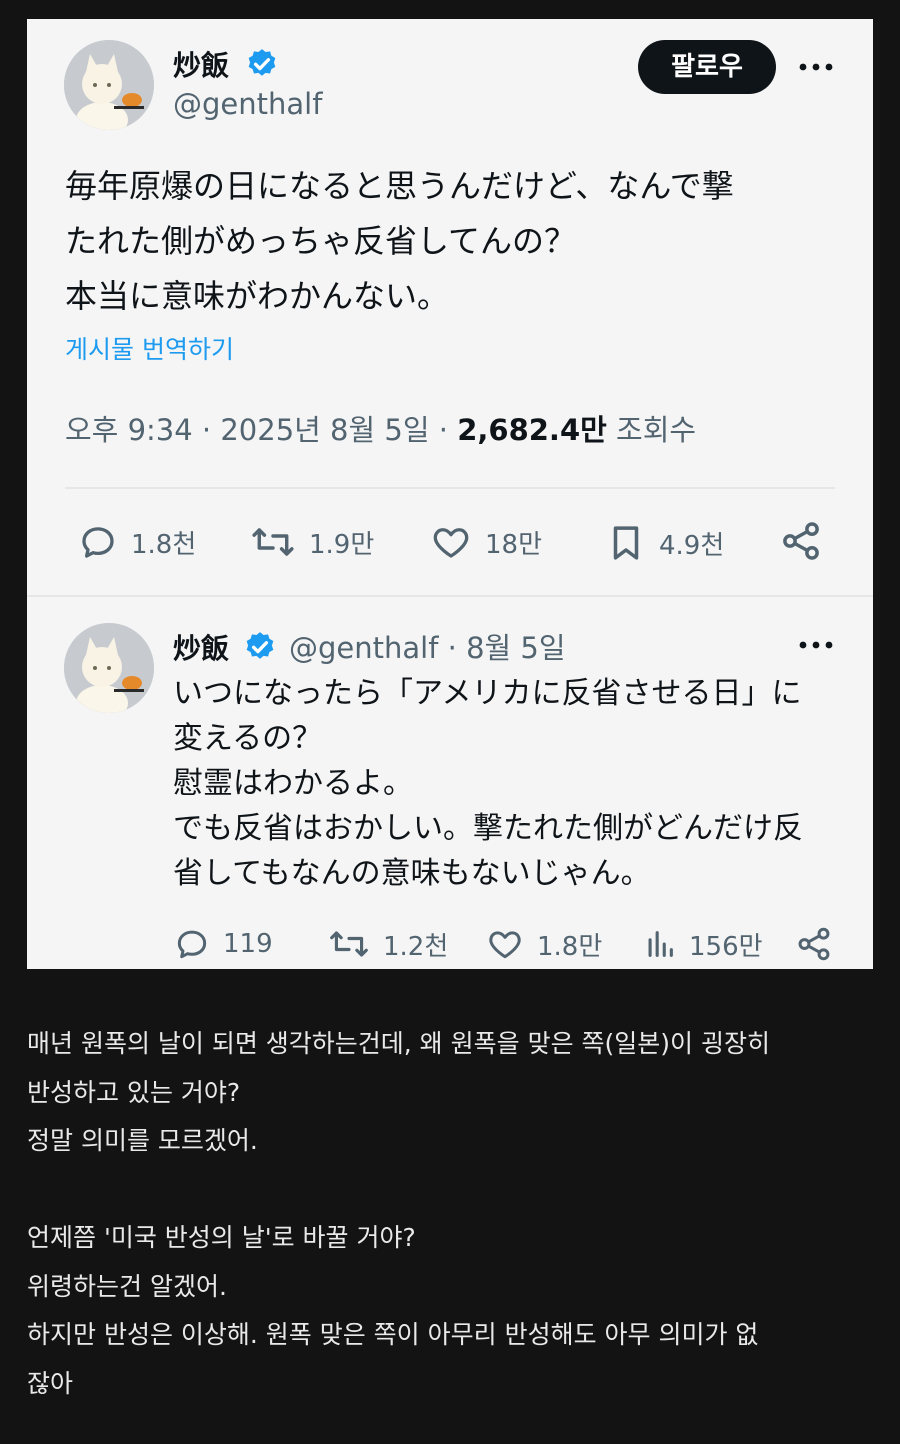 The image size is (900, 1444). What do you see at coordinates (248, 944) in the screenshot?
I see `reply-reply-count: 119` at bounding box center [248, 944].